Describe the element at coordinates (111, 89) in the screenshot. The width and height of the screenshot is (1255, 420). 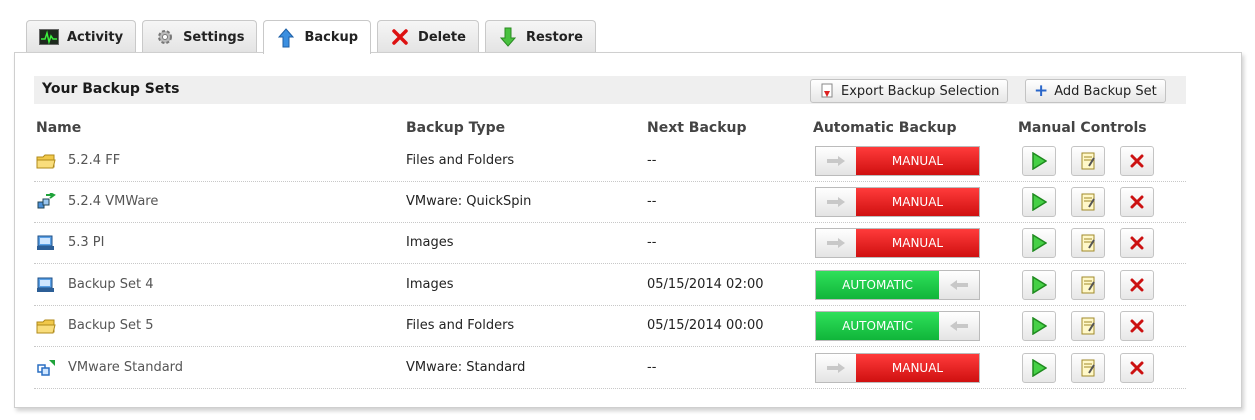
I see `panel-title: Your Backup Sets` at that location.